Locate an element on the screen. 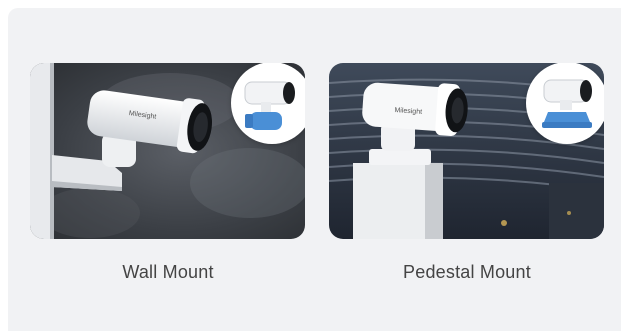 This screenshot has width=621, height=331. pedestal-mount-label: Pedestal Mount is located at coordinates (467, 272).